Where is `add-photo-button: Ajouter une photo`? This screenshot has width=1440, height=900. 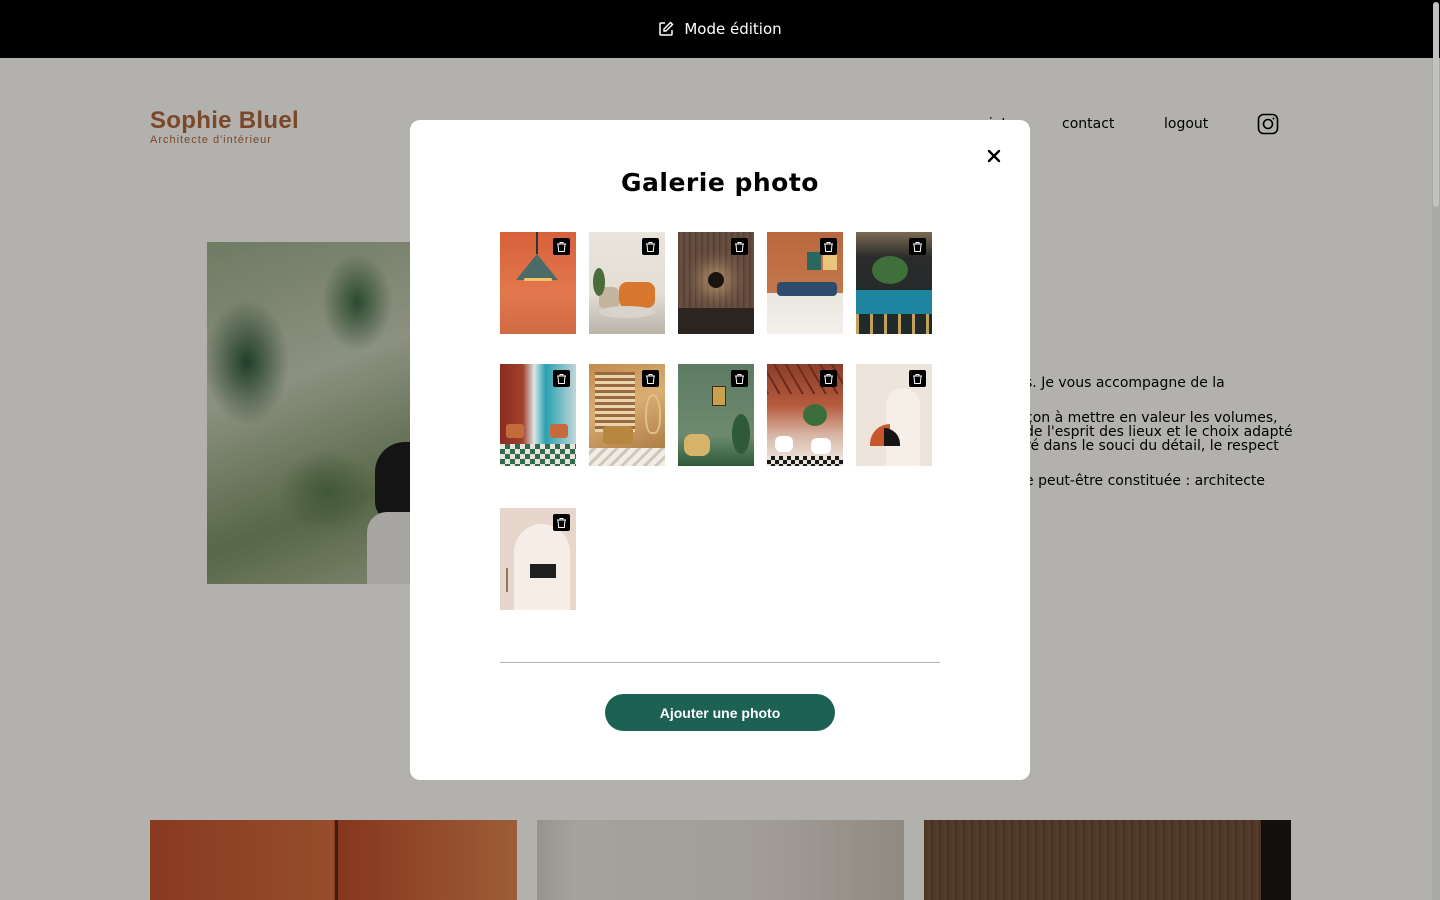
add-photo-button: Ajouter une photo is located at coordinates (720, 712).